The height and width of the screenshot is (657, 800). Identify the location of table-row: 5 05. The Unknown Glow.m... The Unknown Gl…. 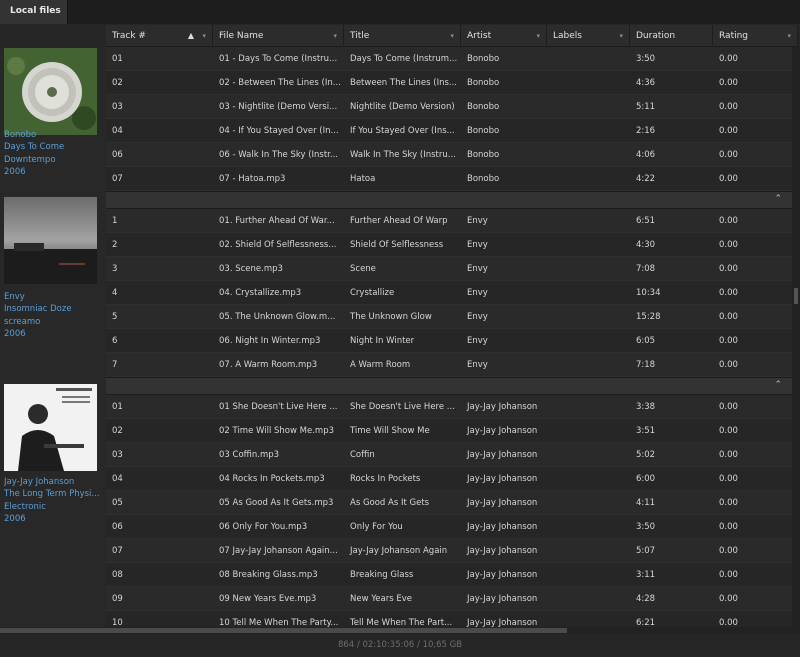
(449, 317).